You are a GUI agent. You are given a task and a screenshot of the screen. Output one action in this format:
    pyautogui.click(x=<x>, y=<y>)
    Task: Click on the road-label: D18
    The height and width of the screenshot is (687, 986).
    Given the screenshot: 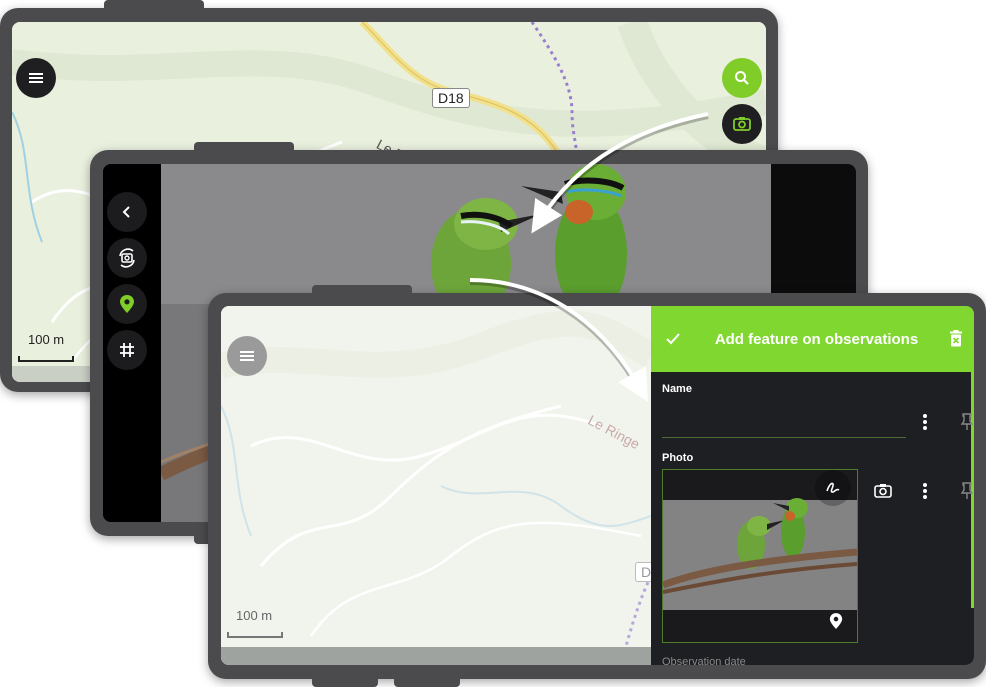 What is the action you would take?
    pyautogui.click(x=451, y=98)
    